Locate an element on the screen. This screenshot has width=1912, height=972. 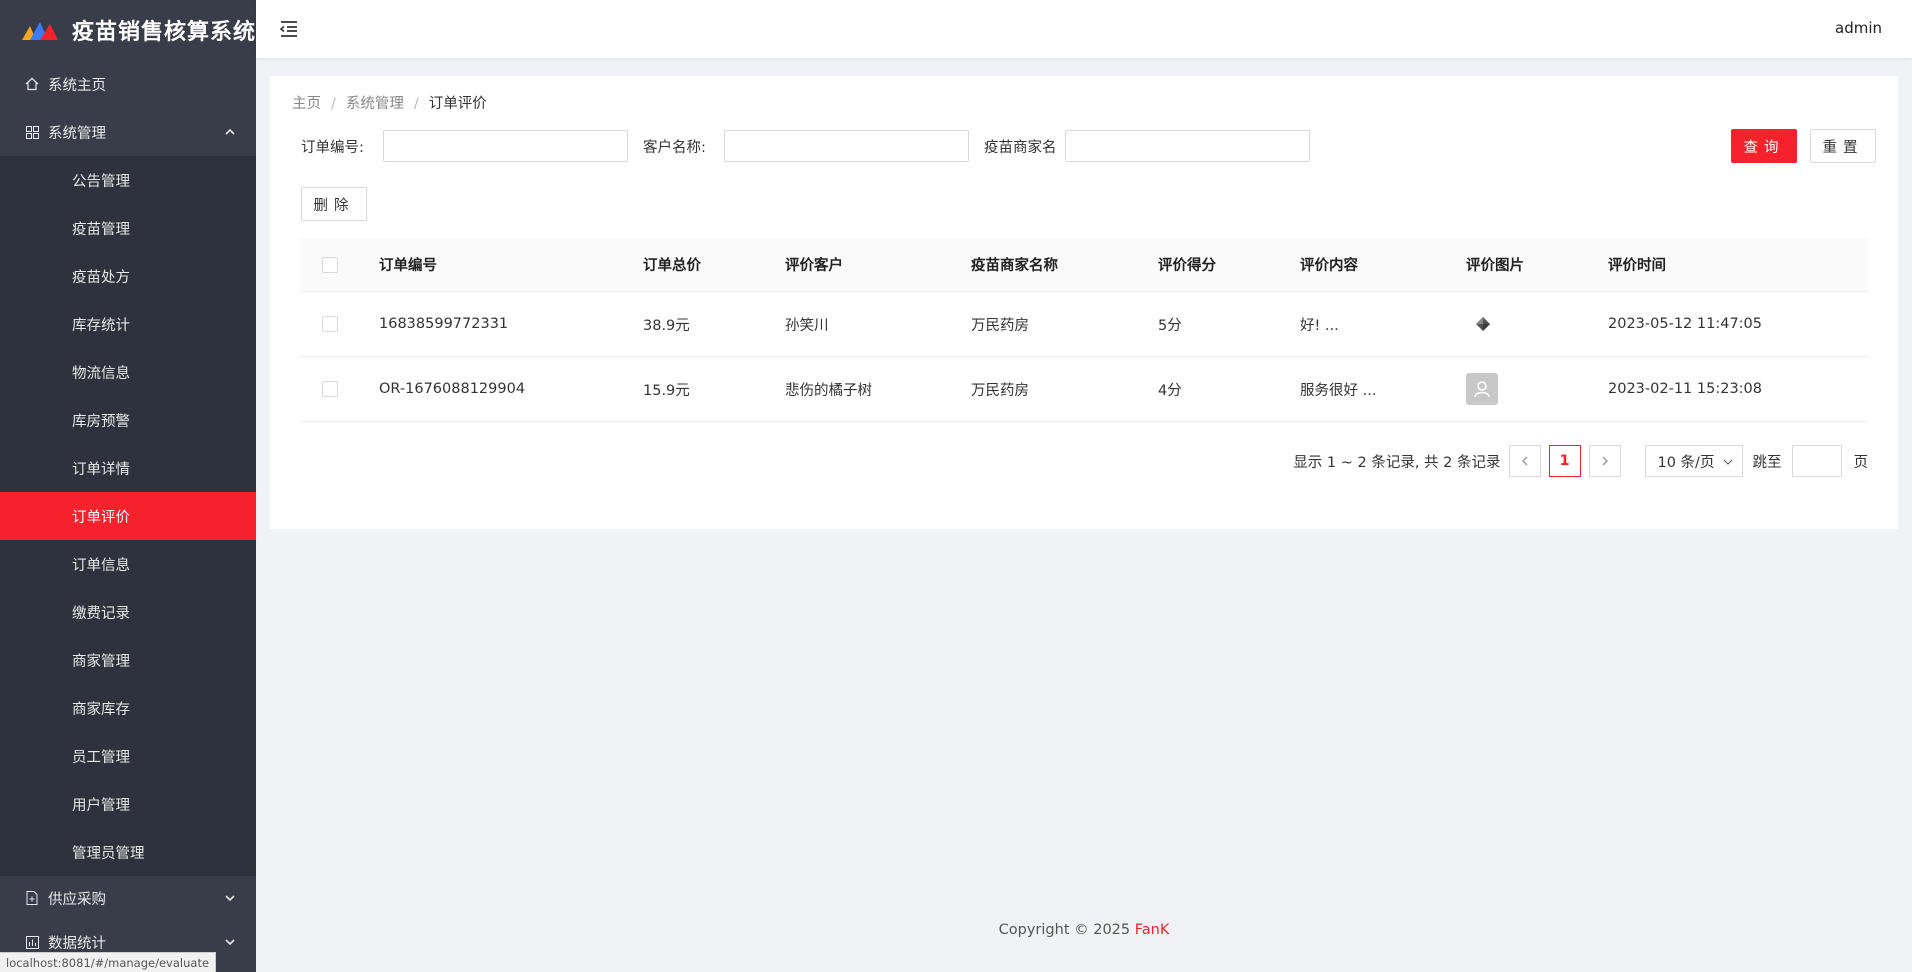
order-no-label: 订单编号: is located at coordinates (332, 148).